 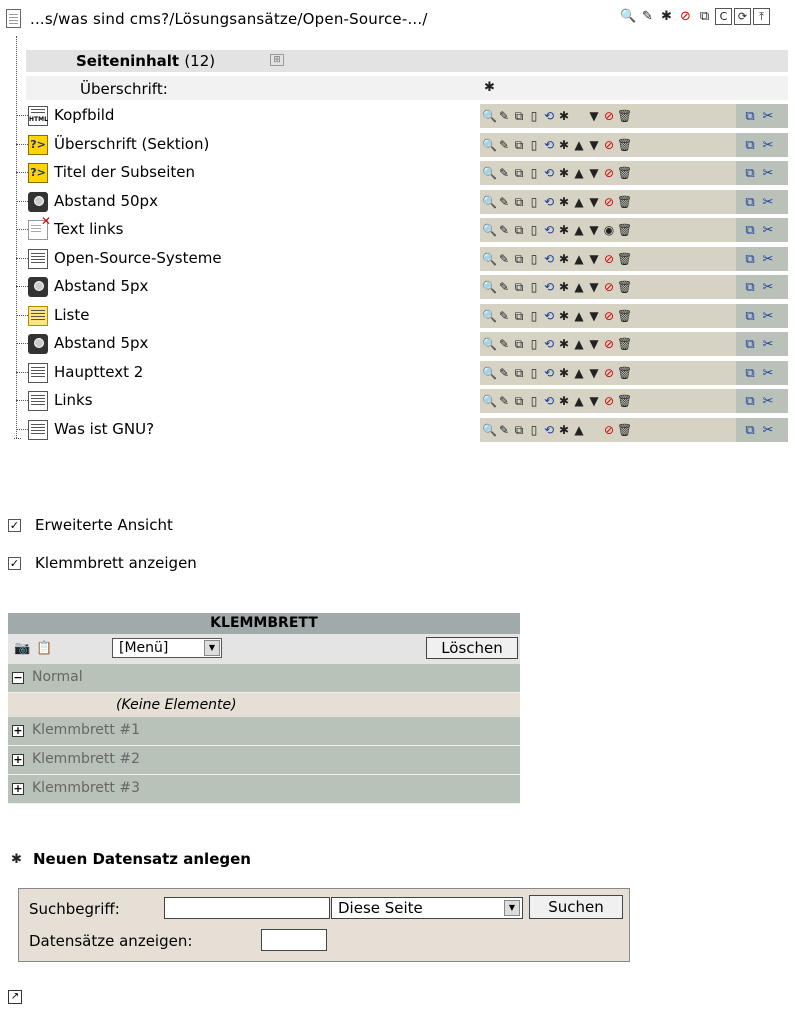 What do you see at coordinates (71, 315) in the screenshot?
I see `content-row-label: Liste` at bounding box center [71, 315].